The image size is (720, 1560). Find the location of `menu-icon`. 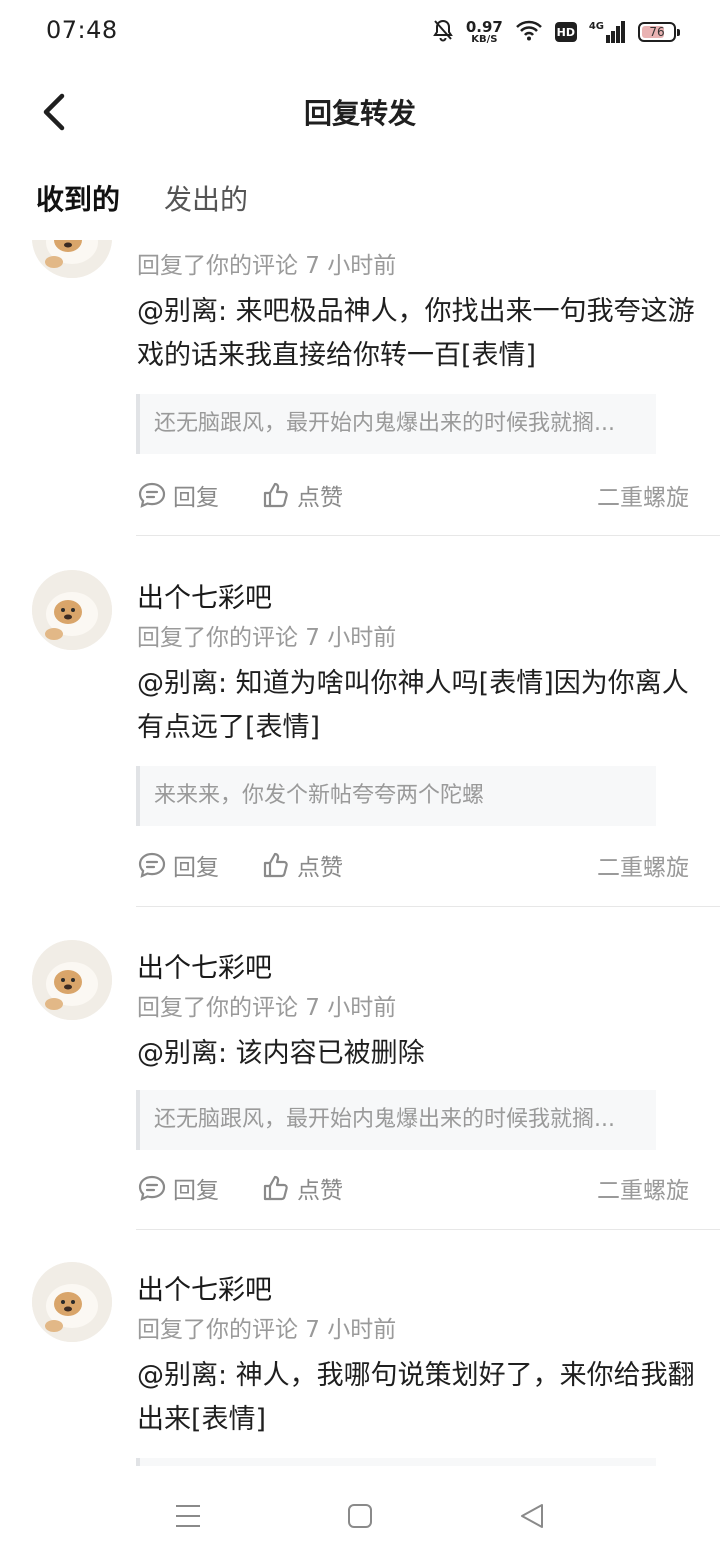

menu-icon is located at coordinates (188, 1516).